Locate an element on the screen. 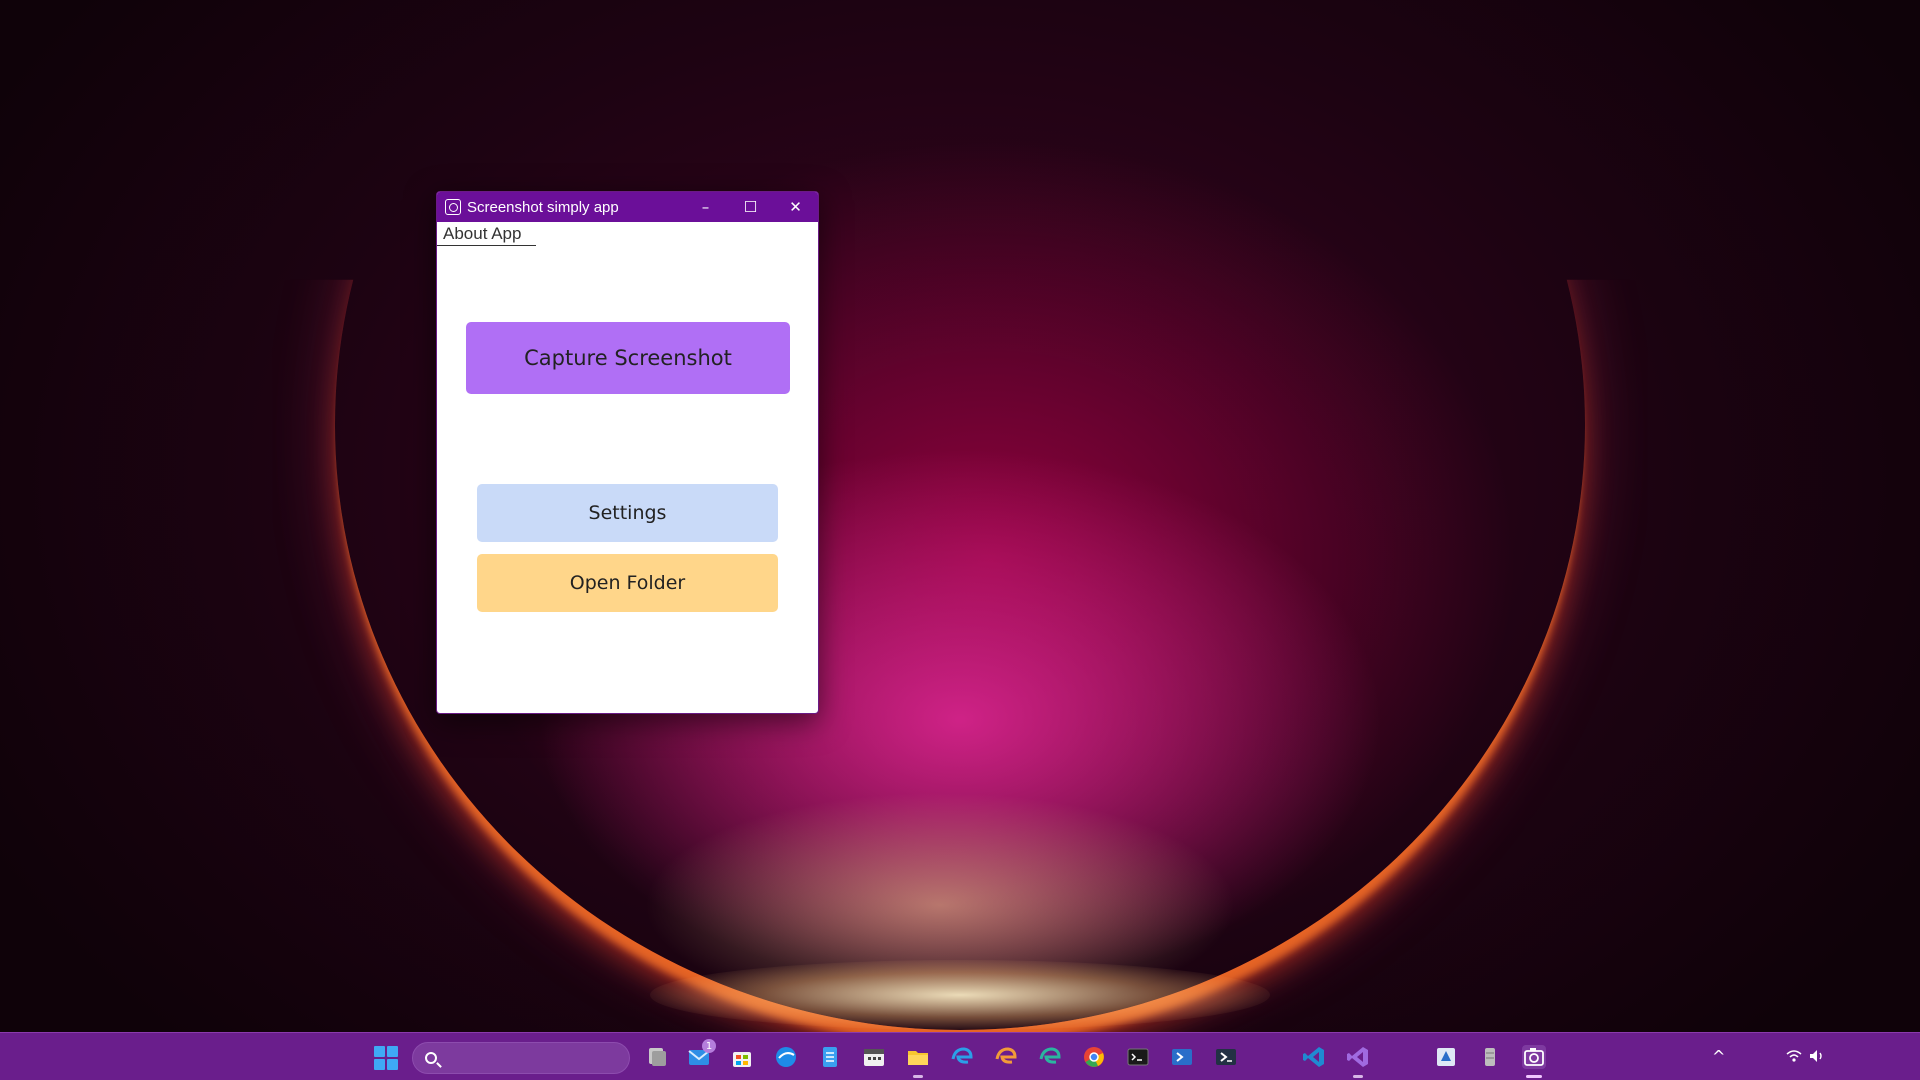 Image resolution: width=1920 pixels, height=1080 pixels. edge-icon is located at coordinates (962, 1057).